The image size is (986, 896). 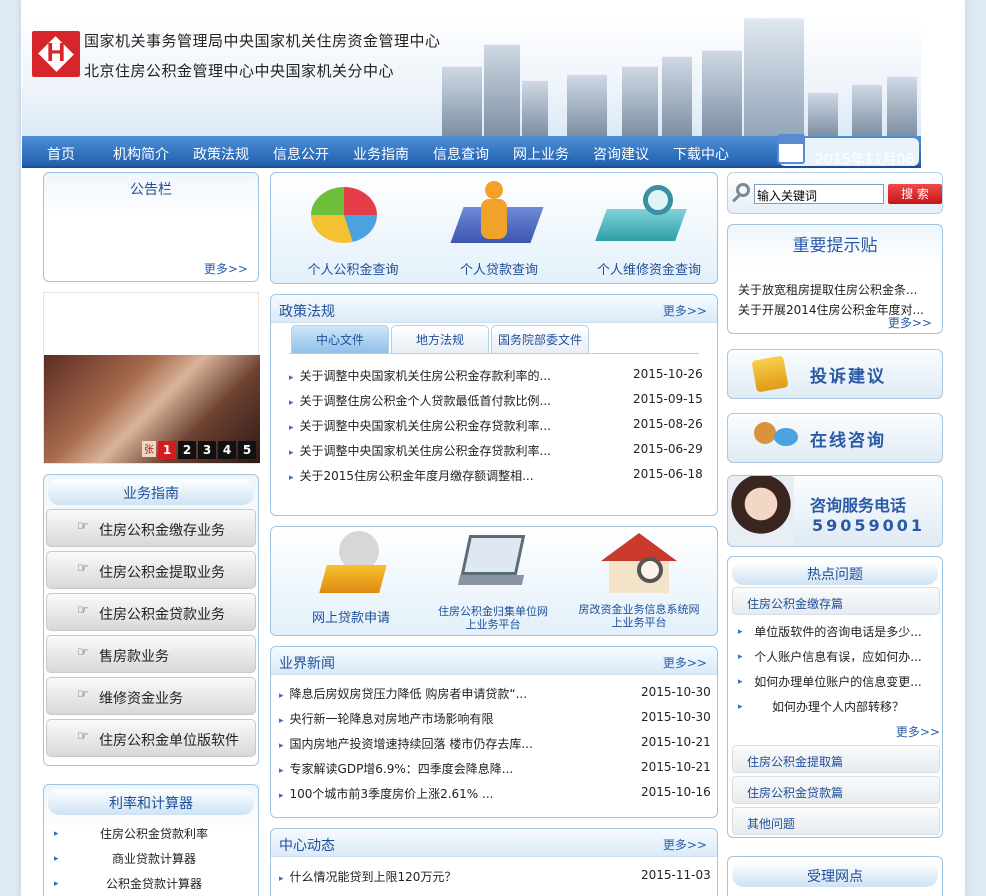 I want to click on guide-withdraw-button: ☞ 住房公积金提取业务, so click(x=151, y=570).